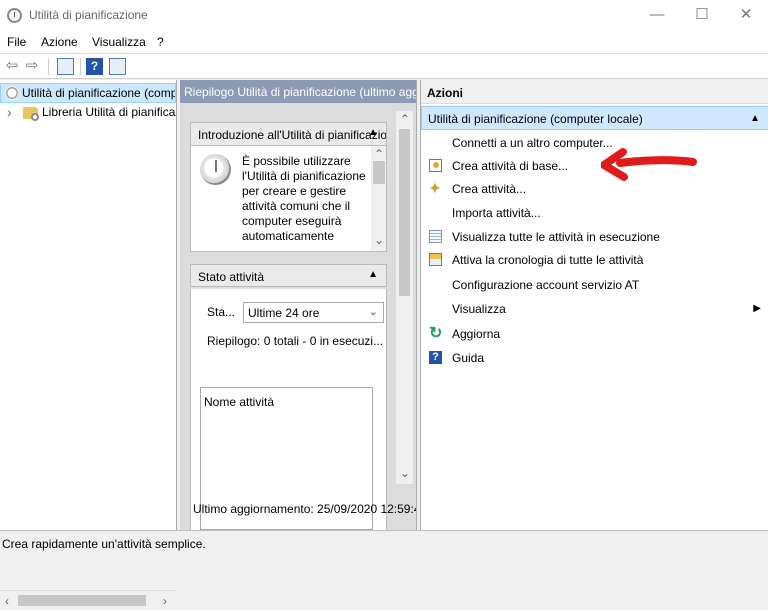 This screenshot has width=768, height=610. I want to click on close-button: ✕, so click(746, 15).